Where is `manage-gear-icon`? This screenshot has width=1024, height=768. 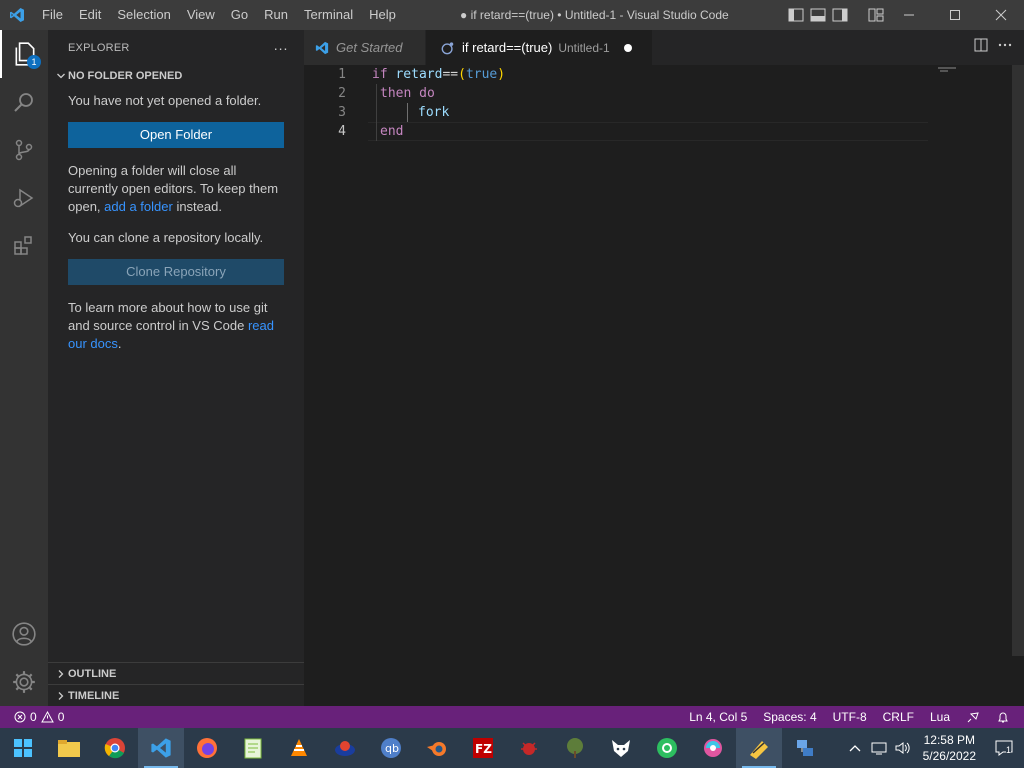
manage-gear-icon is located at coordinates (24, 682).